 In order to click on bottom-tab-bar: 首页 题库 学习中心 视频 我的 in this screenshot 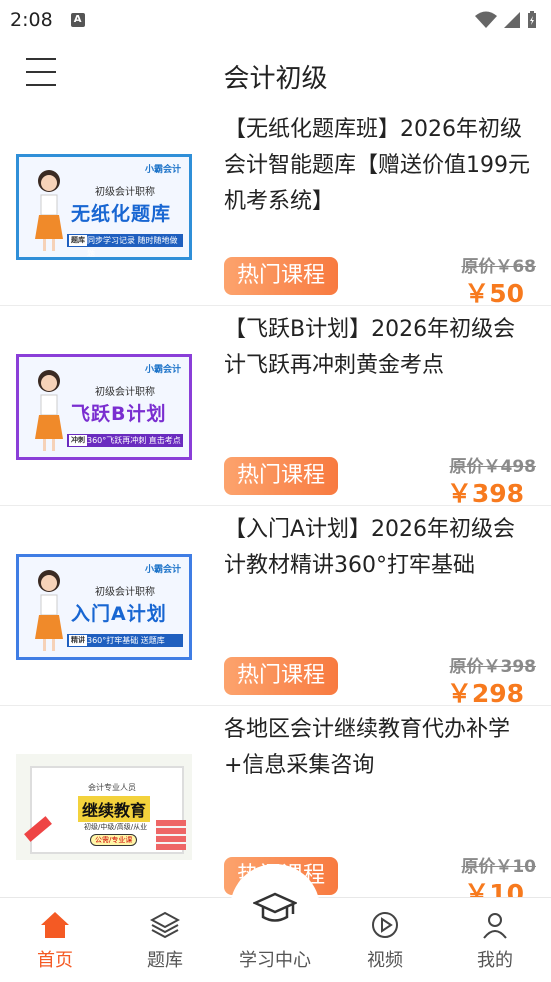, I will do `click(275, 923)`.